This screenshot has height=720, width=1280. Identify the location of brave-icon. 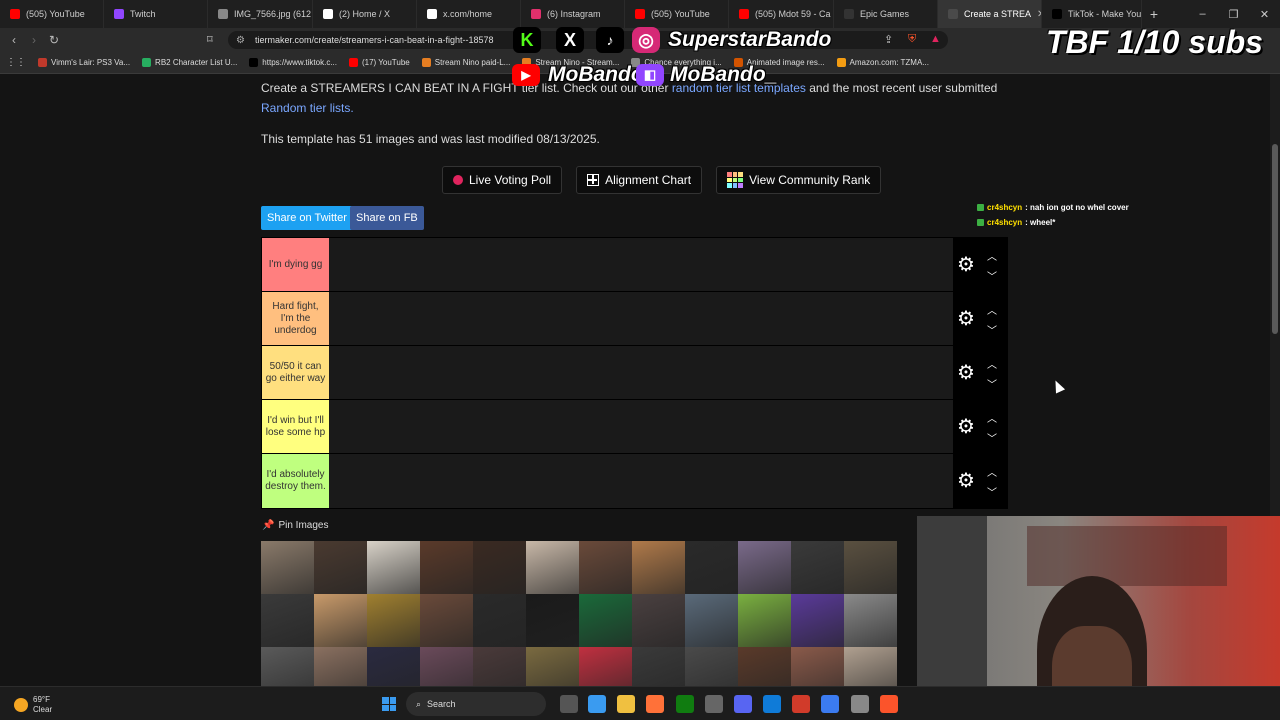
(889, 704).